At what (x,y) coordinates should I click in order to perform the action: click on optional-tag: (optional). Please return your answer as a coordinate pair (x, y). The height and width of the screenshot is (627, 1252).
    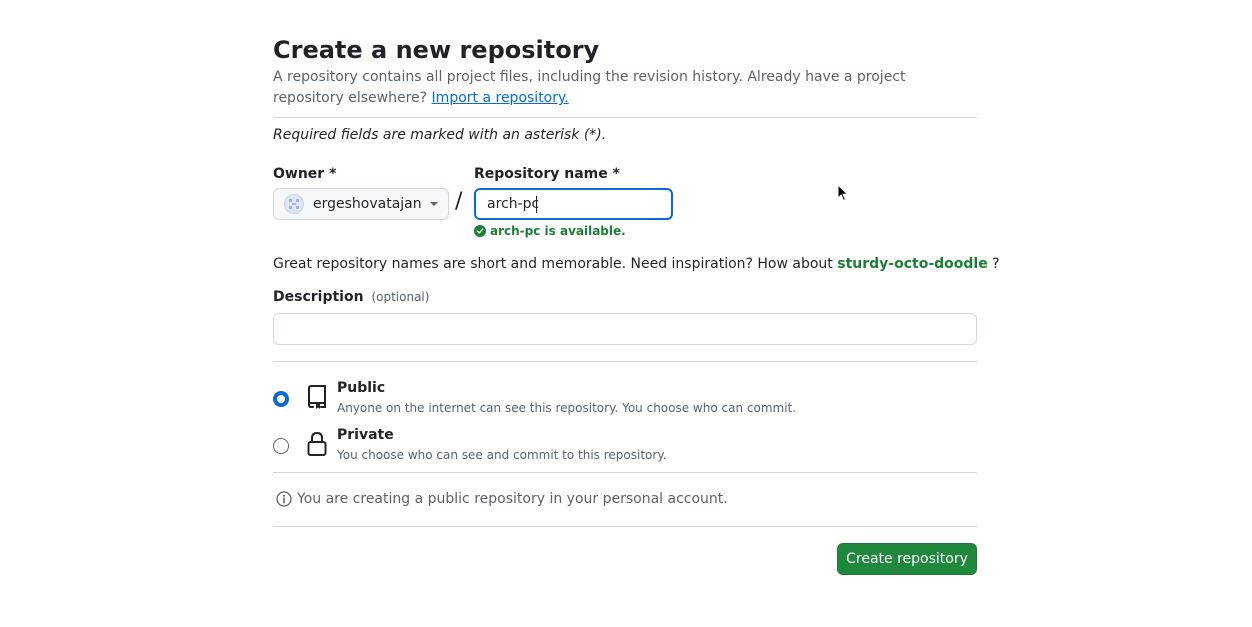
    Looking at the image, I should click on (400, 297).